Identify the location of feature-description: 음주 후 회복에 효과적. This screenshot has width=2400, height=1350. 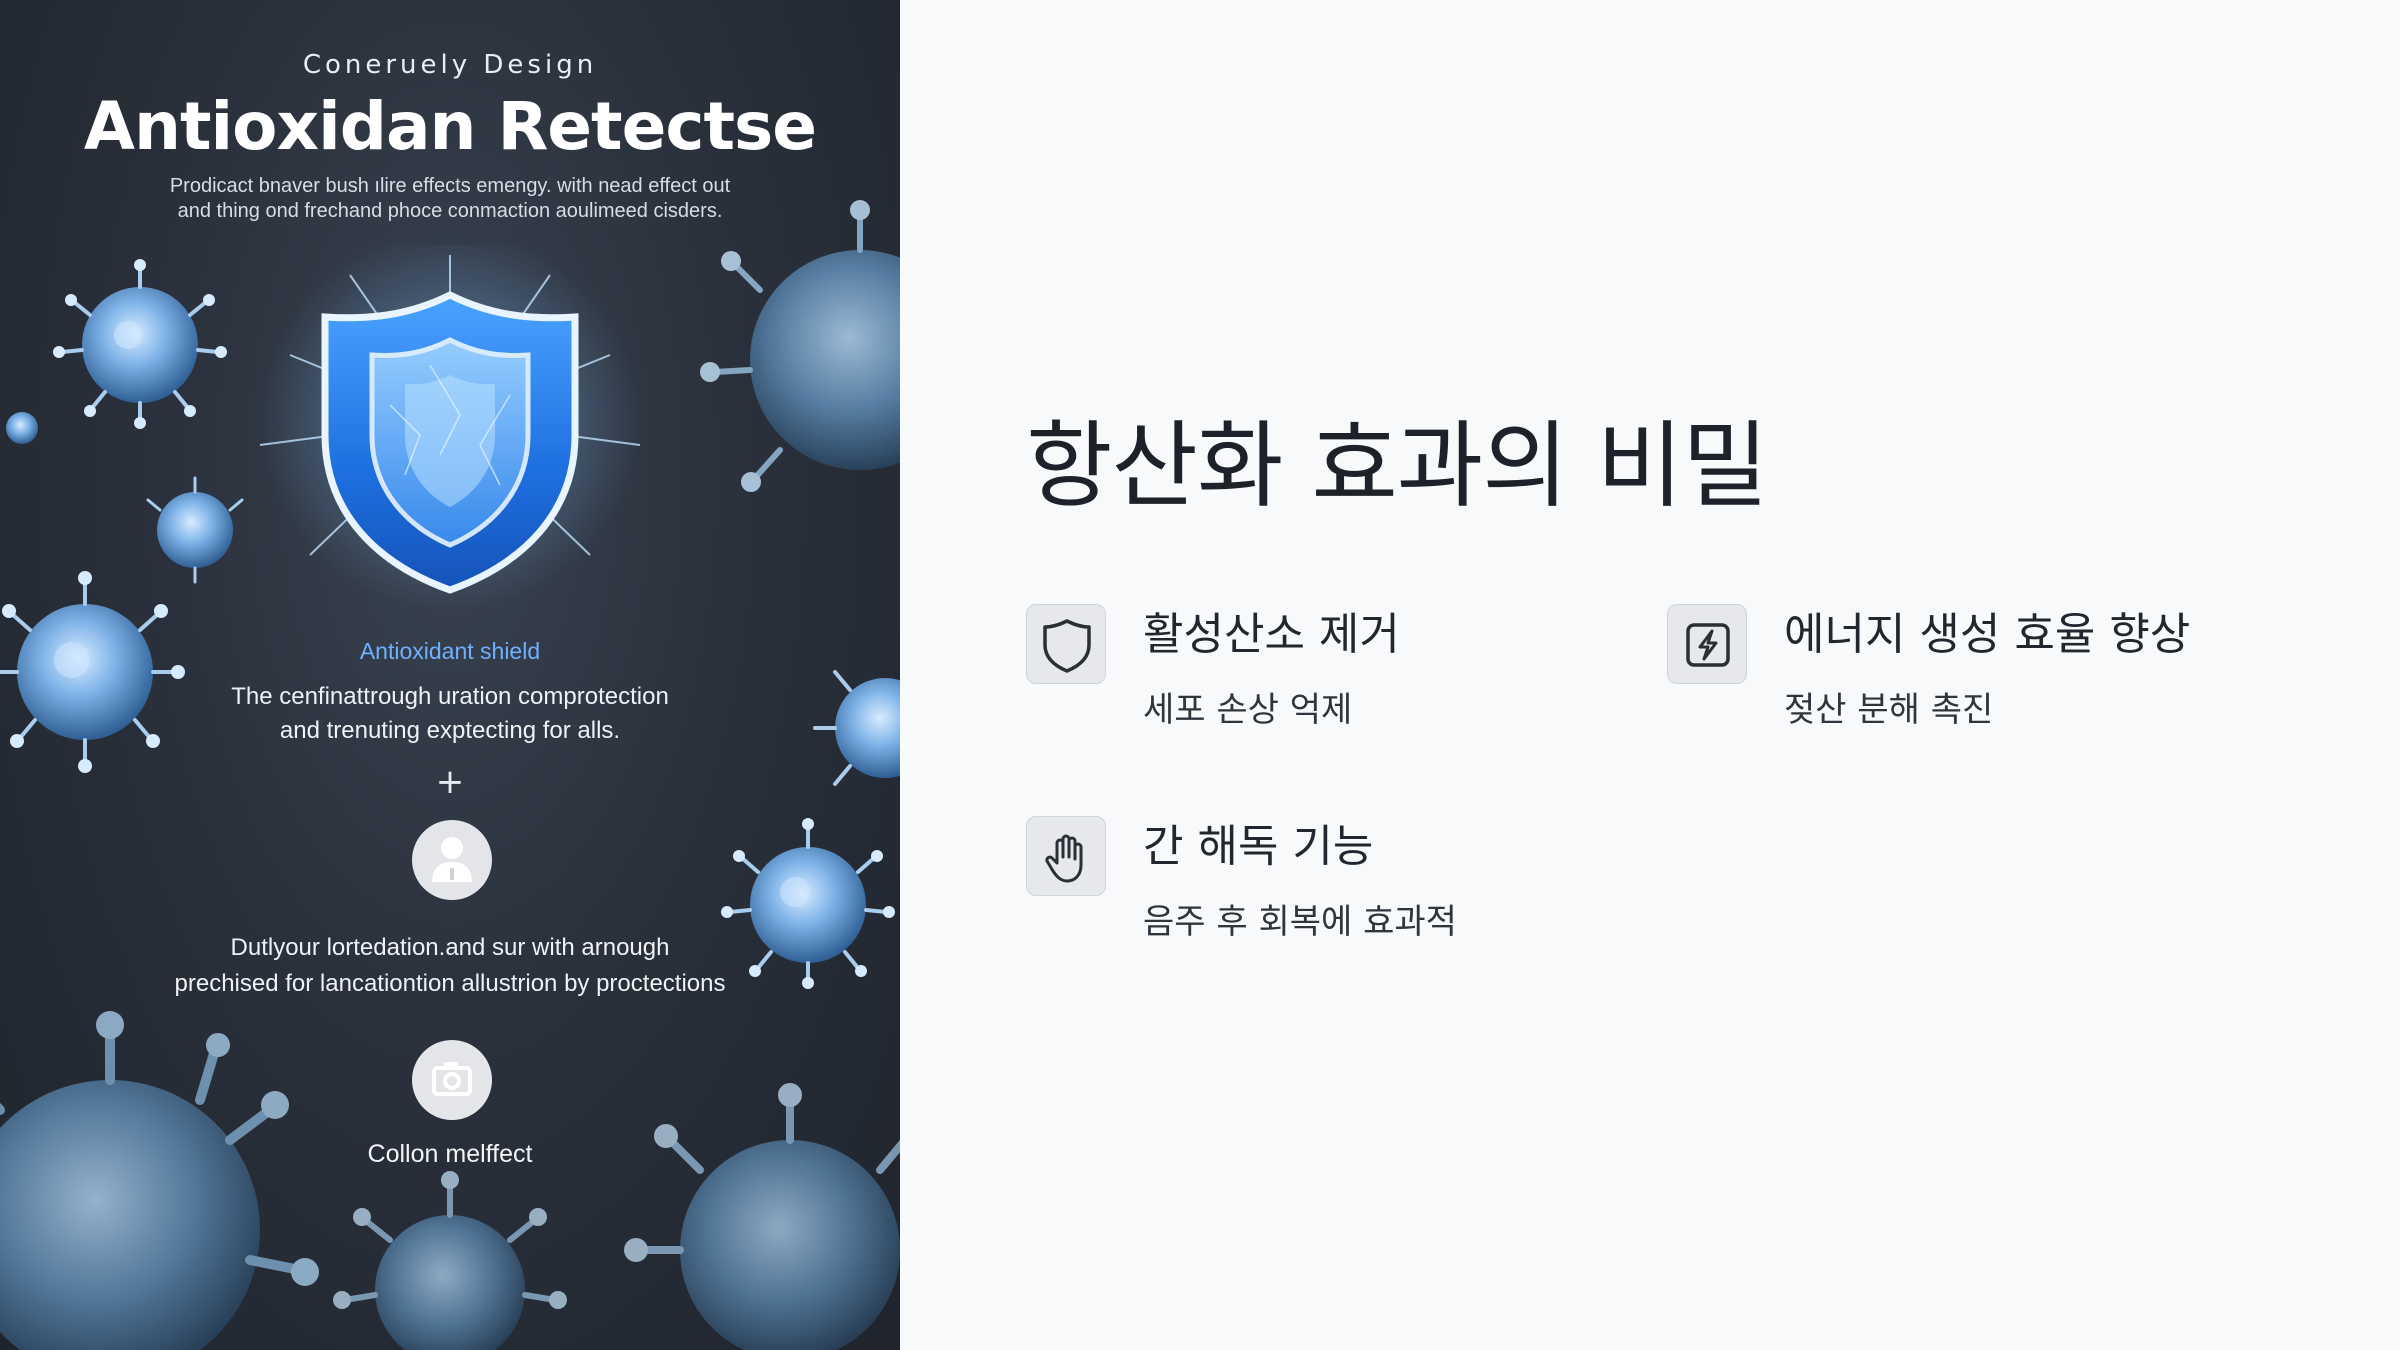
(1300, 922).